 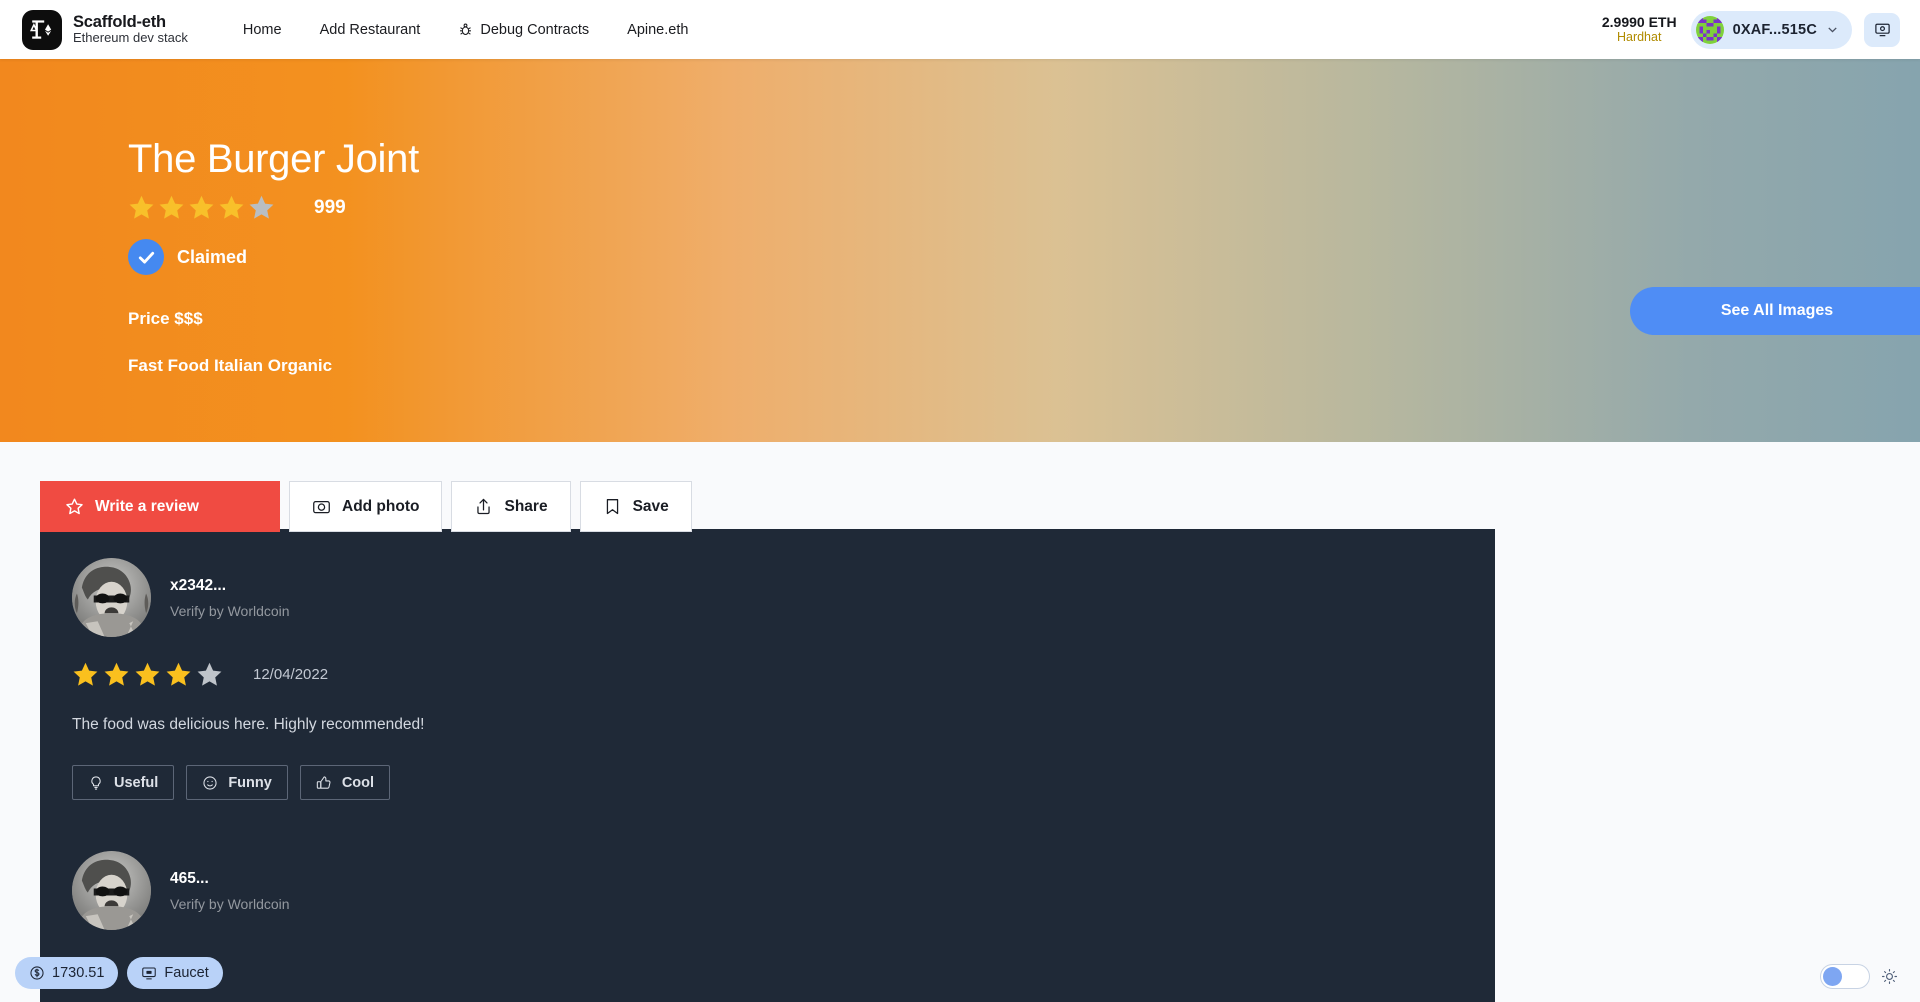 I want to click on review-header: 465... Verify by Worldcoin, so click(x=767, y=890).